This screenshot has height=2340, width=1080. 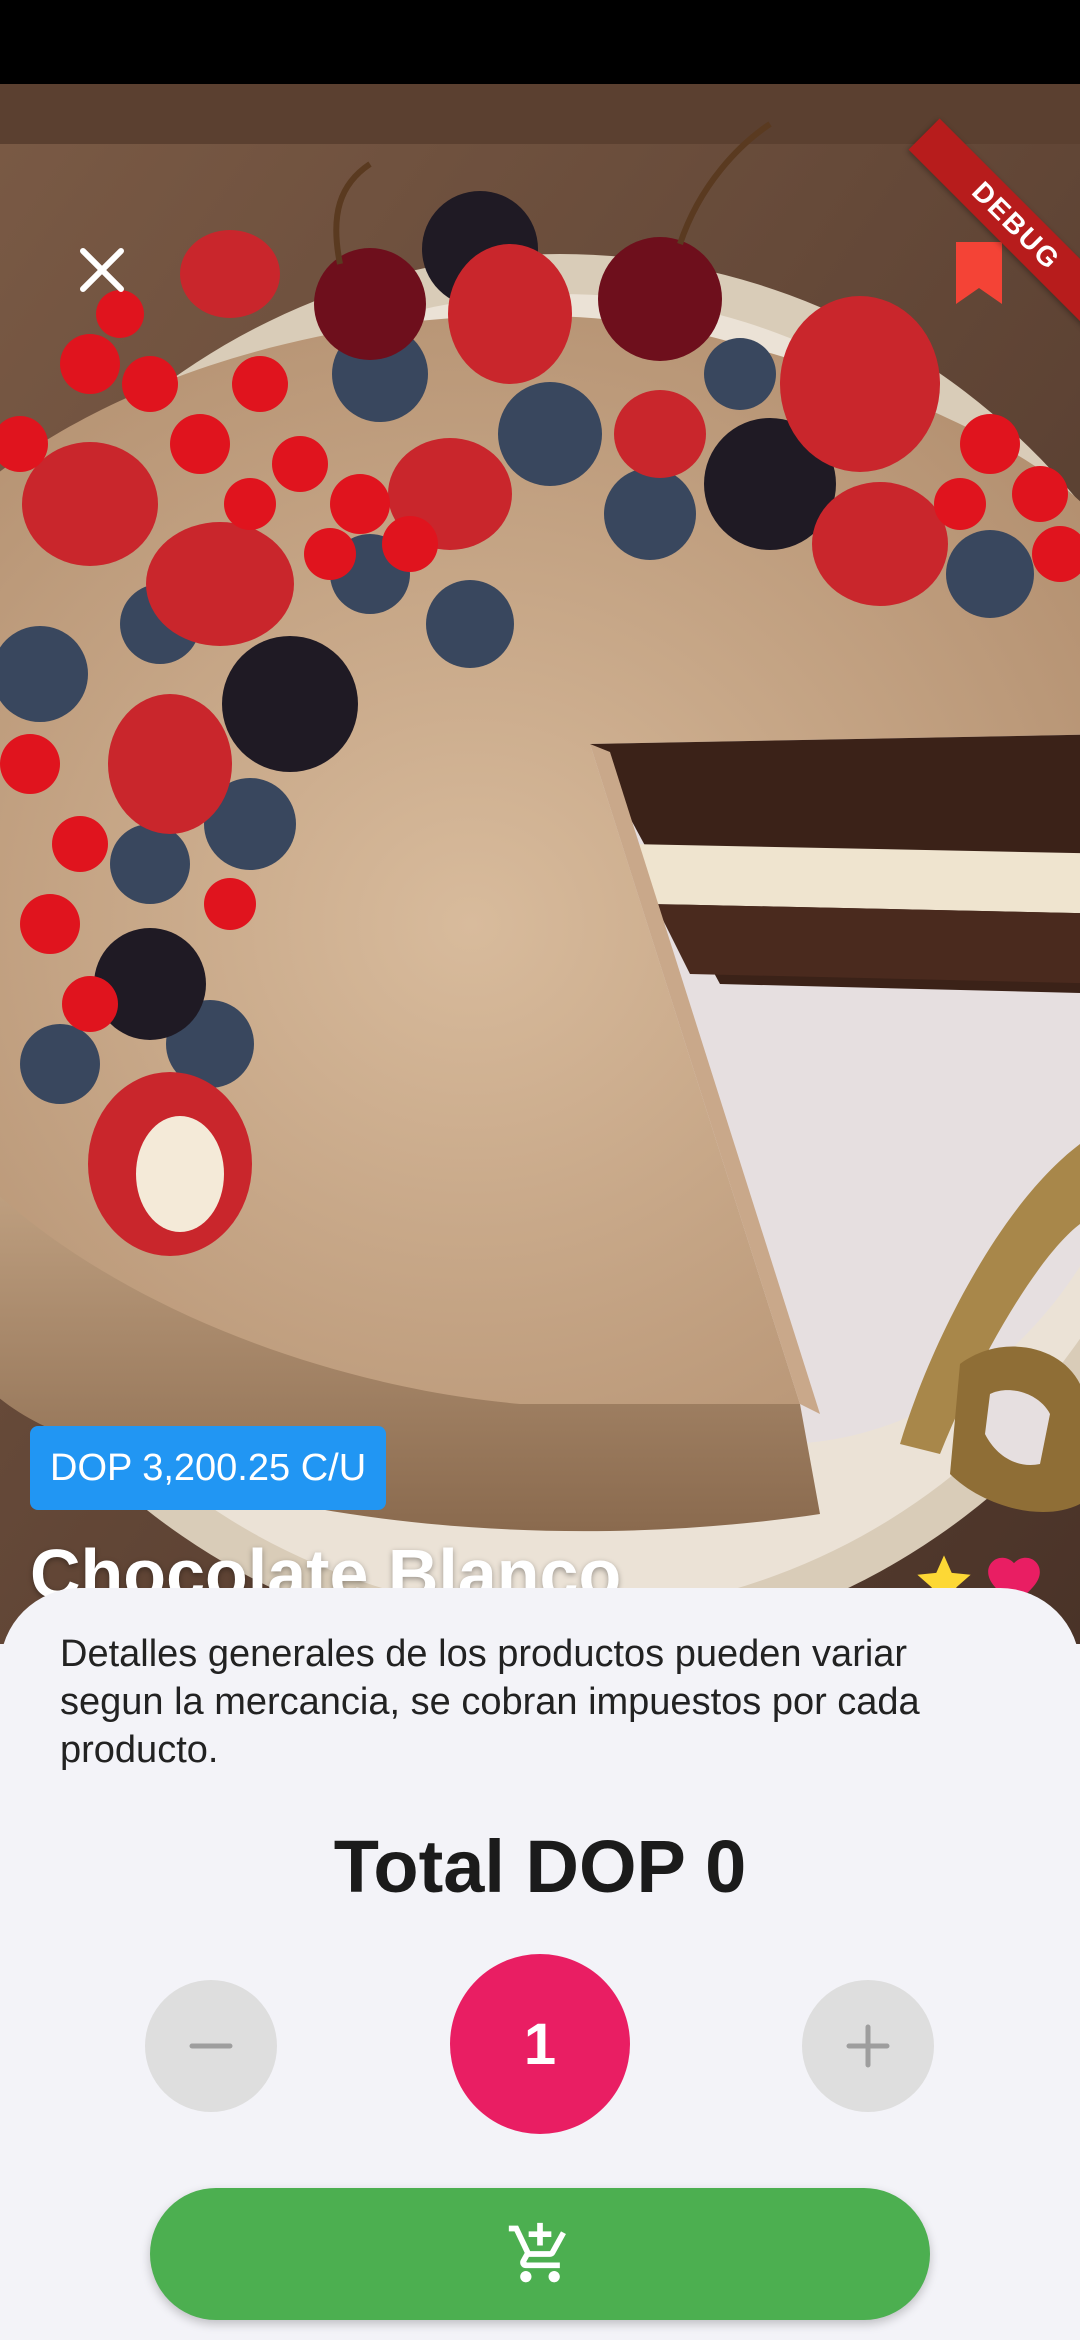 I want to click on minus-icon, so click(x=211, y=2046).